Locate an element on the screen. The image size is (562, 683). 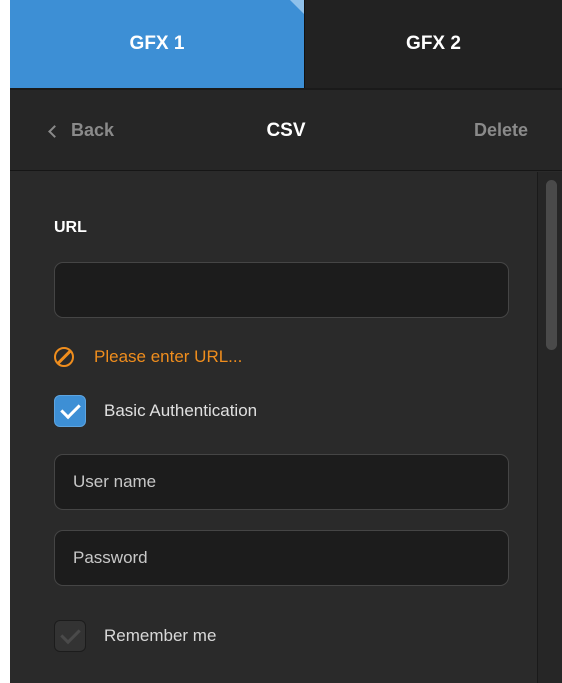
basic-auth-row: Basic Authentication is located at coordinates (155, 411).